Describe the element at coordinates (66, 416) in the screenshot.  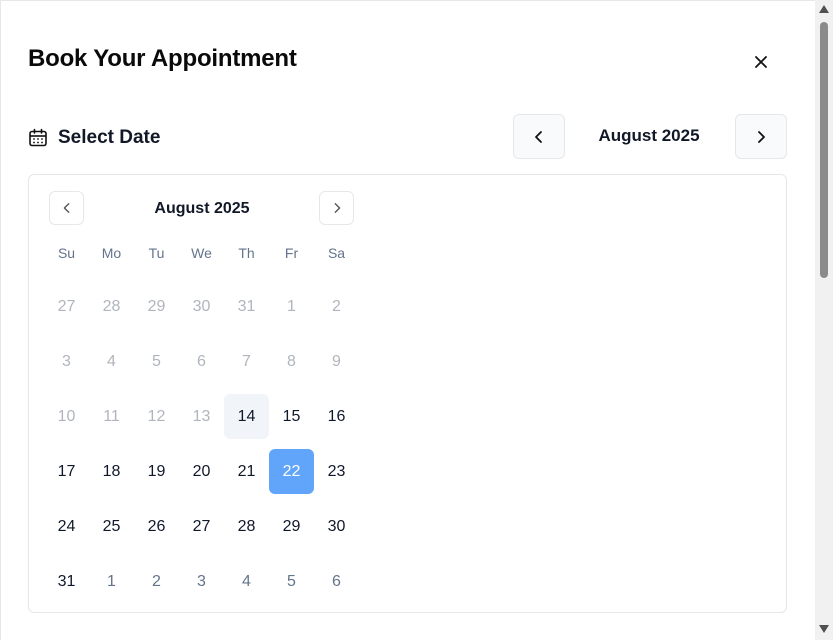
I see `calendar-day: 10` at that location.